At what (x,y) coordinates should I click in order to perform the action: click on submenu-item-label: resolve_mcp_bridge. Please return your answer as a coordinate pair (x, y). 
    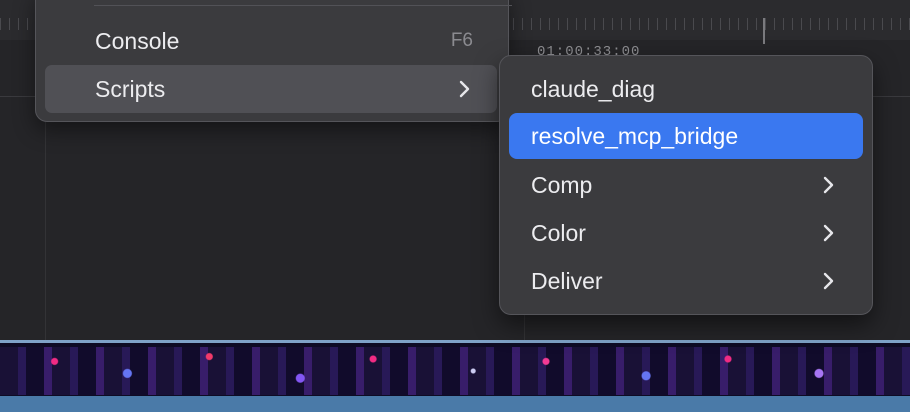
    Looking at the image, I should click on (635, 135).